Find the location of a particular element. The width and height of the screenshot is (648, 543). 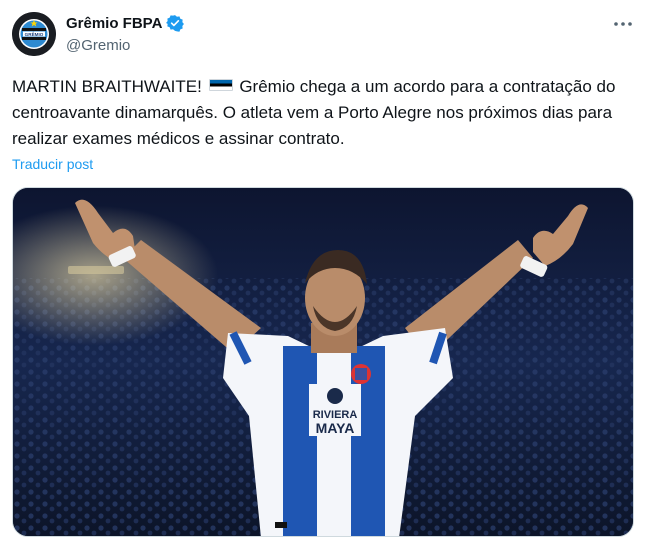

tweet-text-start: MARTIN BRAITHWAITE! is located at coordinates (107, 86).